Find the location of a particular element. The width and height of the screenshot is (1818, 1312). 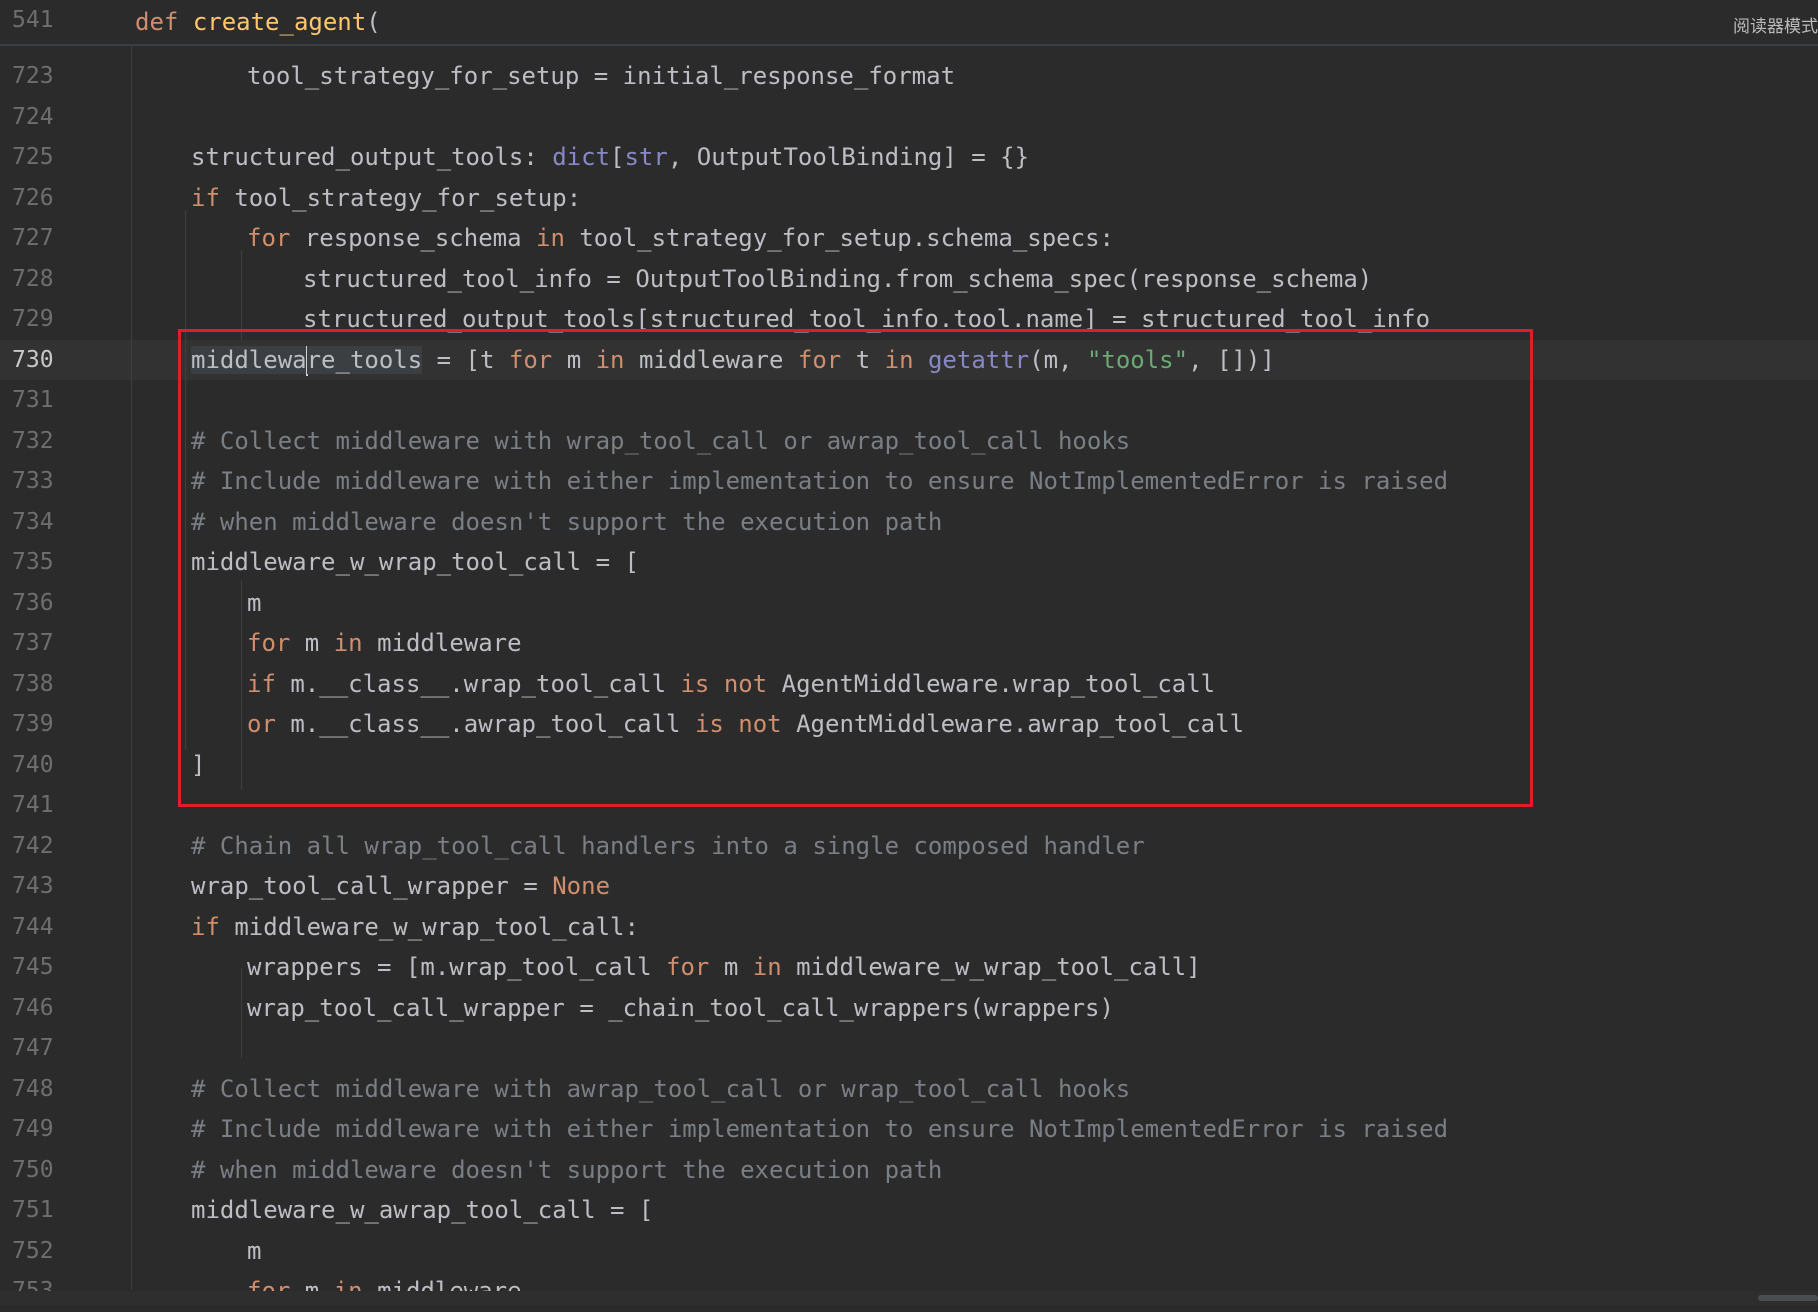

line-number: 733 is located at coordinates (33, 481).